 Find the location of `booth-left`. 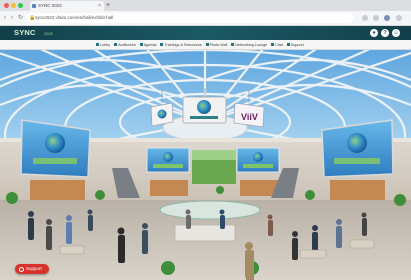

booth-left is located at coordinates (57, 190).